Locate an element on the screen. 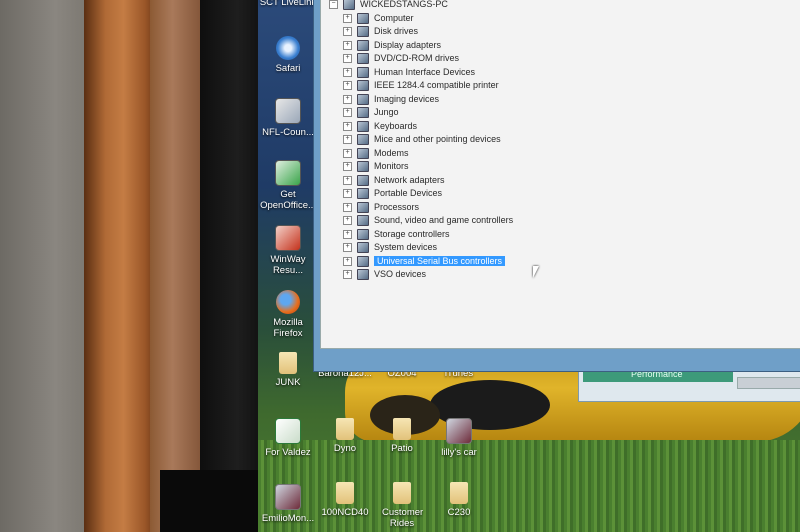  device-category-row: + Disk drives is located at coordinates (428, 32).